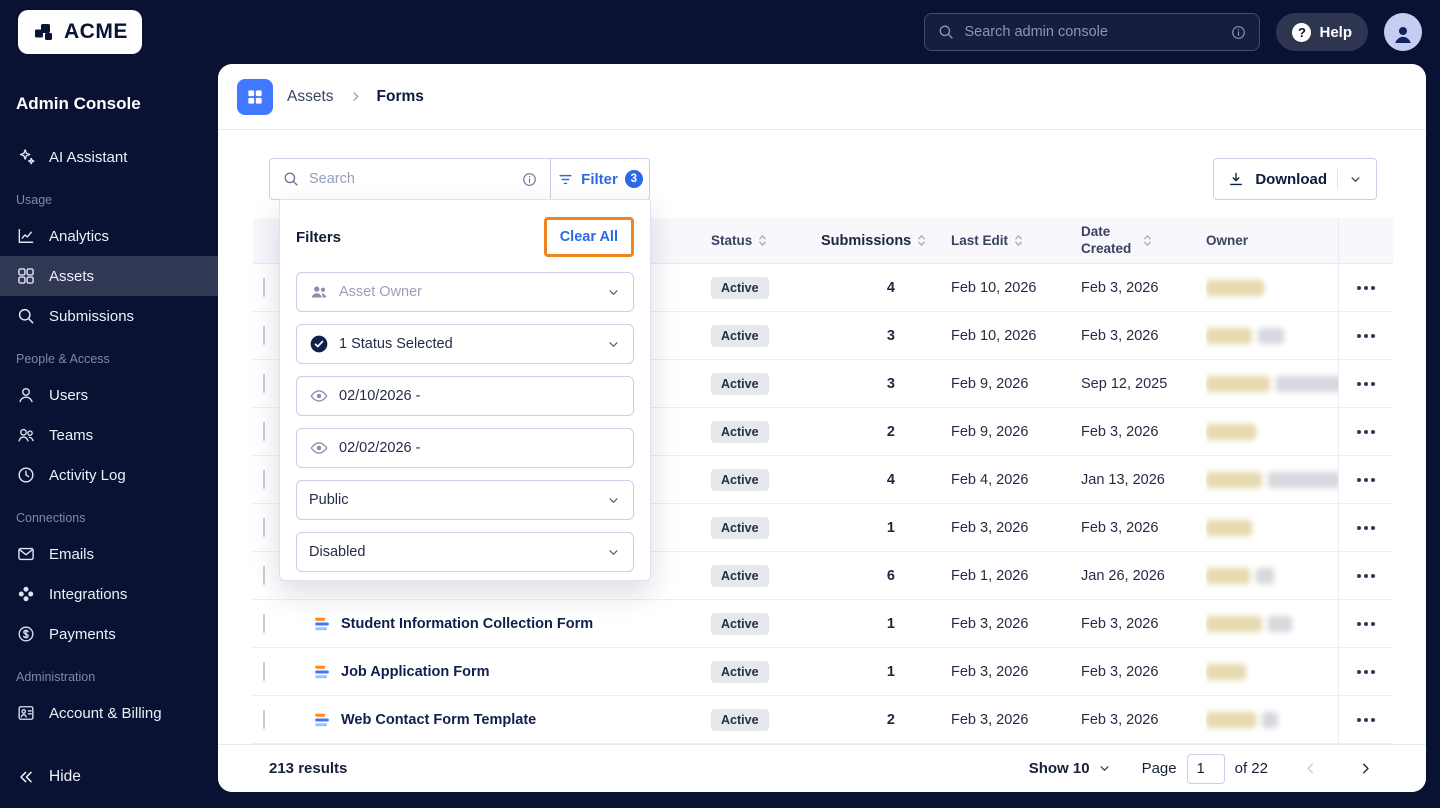 The image size is (1440, 808). What do you see at coordinates (1159, 768) in the screenshot?
I see `page-label: Page` at bounding box center [1159, 768].